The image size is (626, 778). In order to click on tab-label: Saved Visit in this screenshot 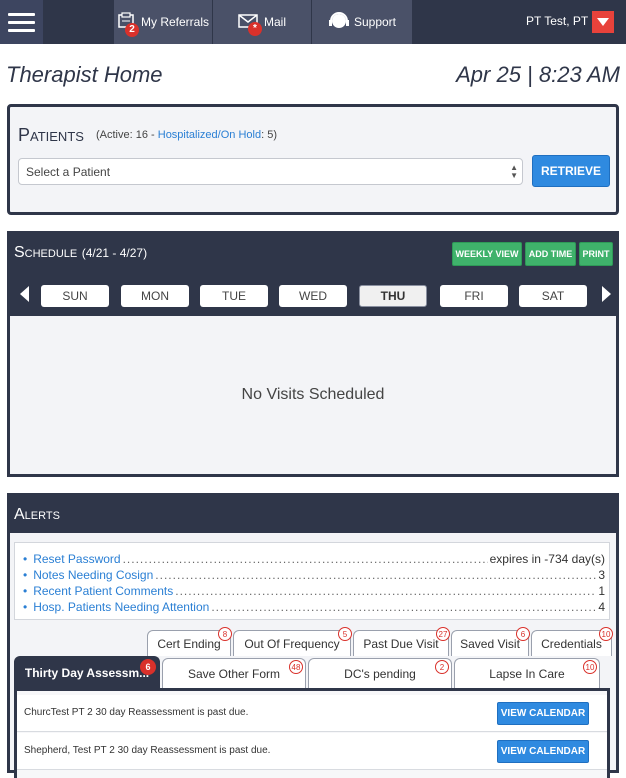, I will do `click(490, 643)`.